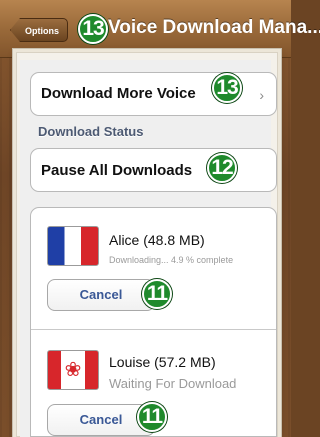 The height and width of the screenshot is (437, 320). I want to click on divider, so click(153, 329).